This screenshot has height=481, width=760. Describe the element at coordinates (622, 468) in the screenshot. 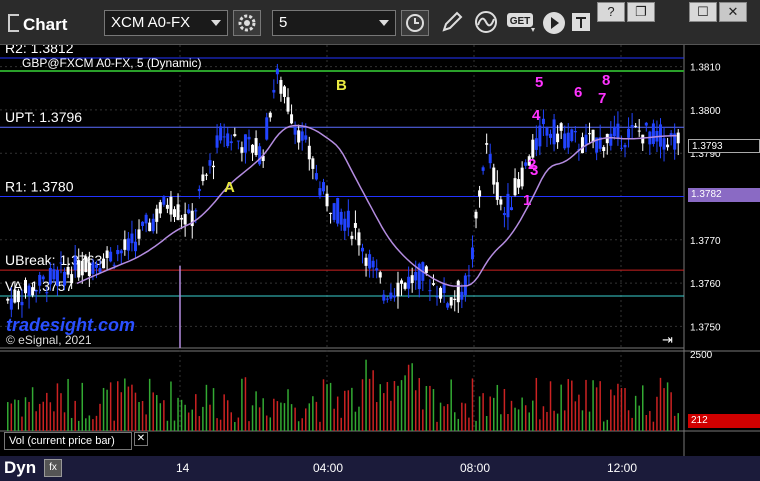

I see `time-label: 12:00` at that location.